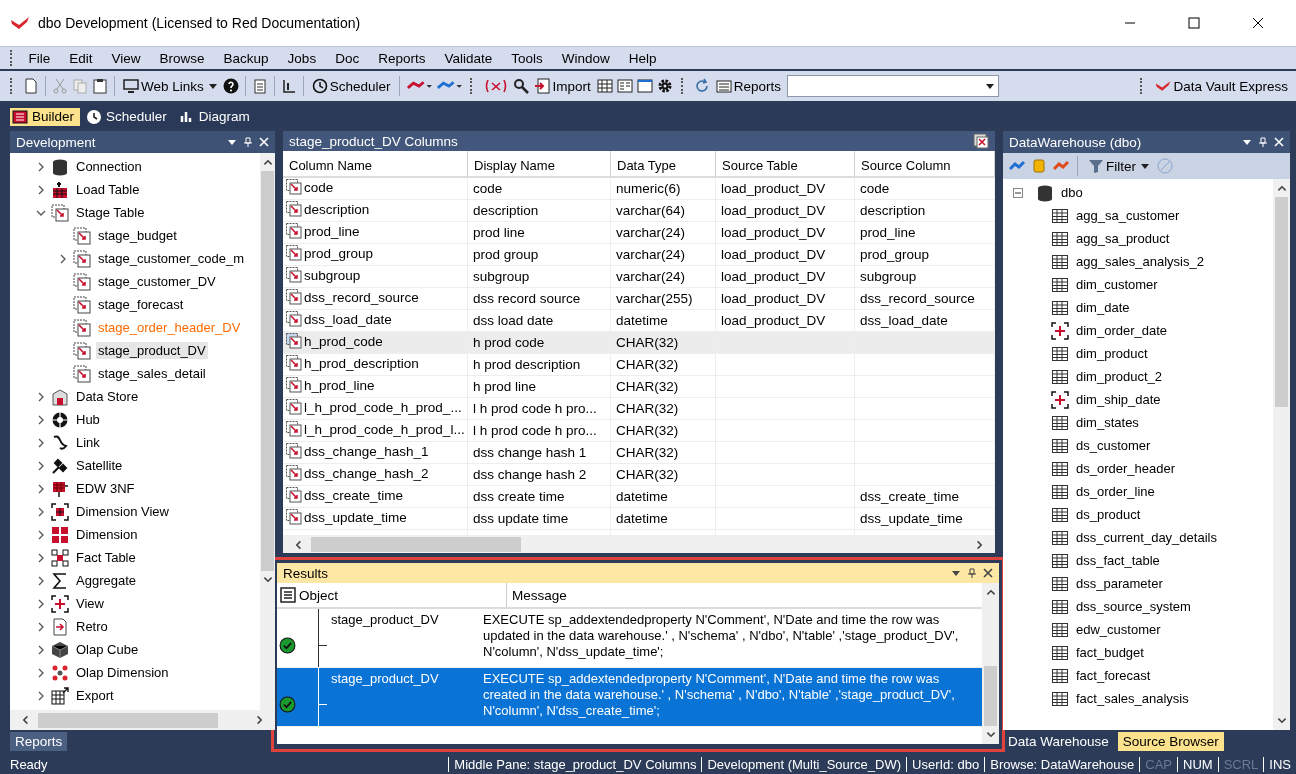 This screenshot has height=774, width=1296. Describe the element at coordinates (105, 488) in the screenshot. I see `tree-item: EDW 3NF` at that location.